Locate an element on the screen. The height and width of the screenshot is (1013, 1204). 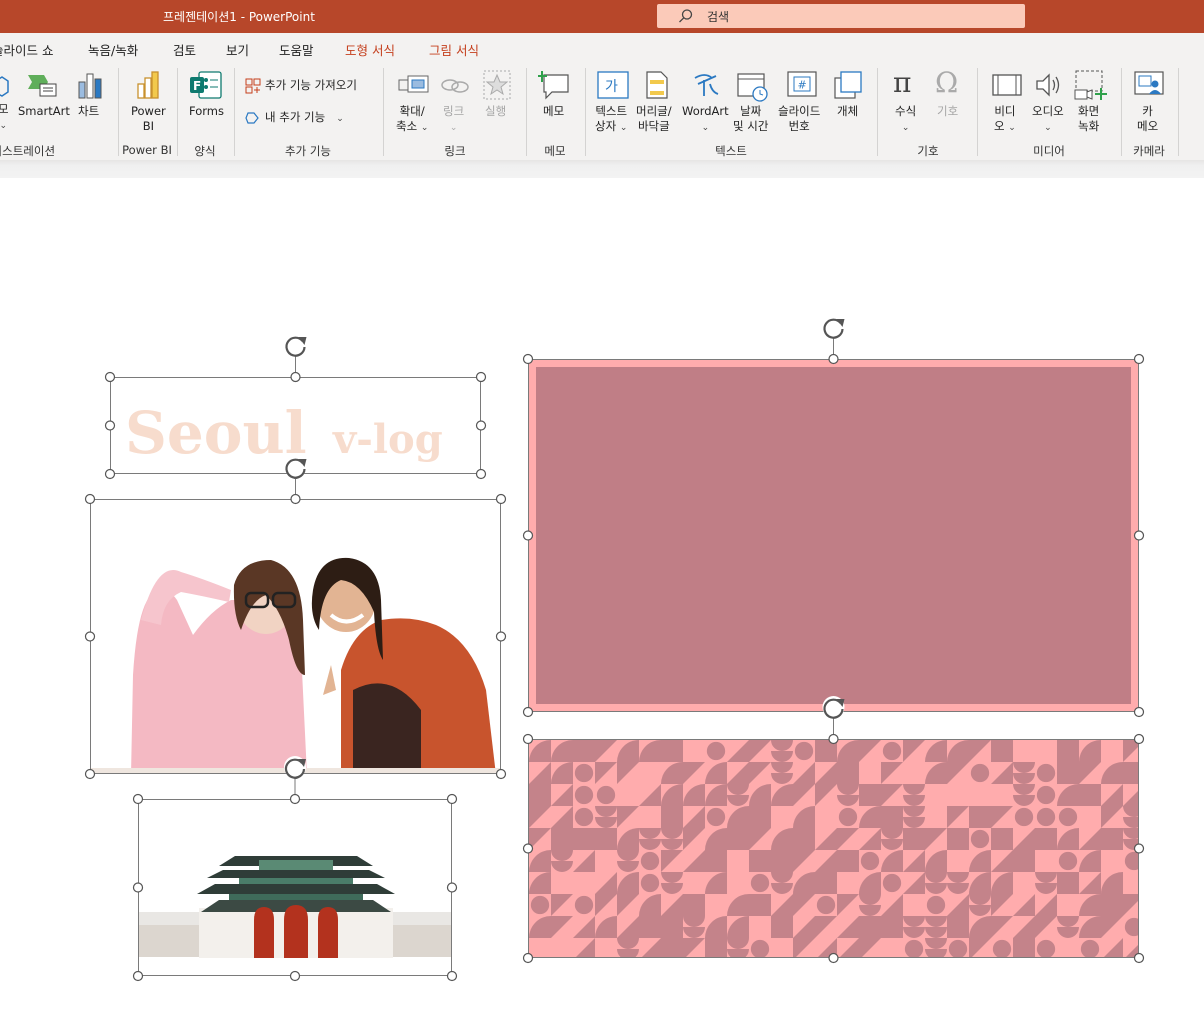
svg-text: F is located at coordinates (197, 86).